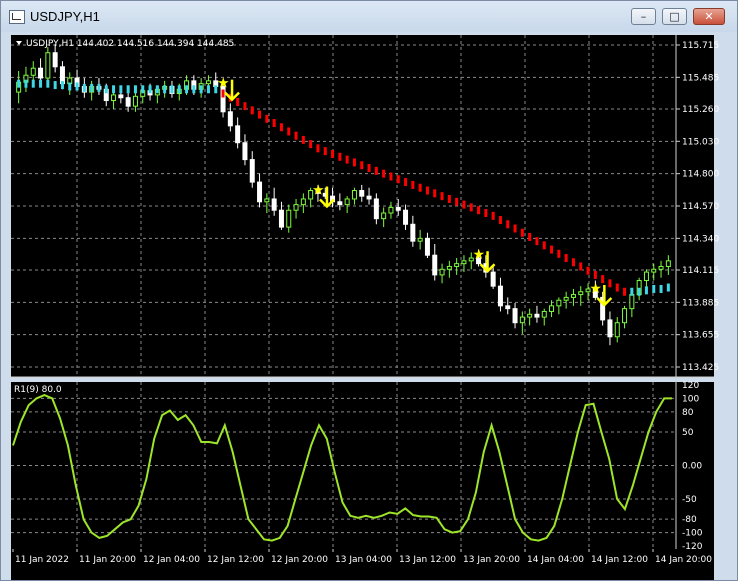  I want to click on oscillator-level-label: -80, so click(689, 520).